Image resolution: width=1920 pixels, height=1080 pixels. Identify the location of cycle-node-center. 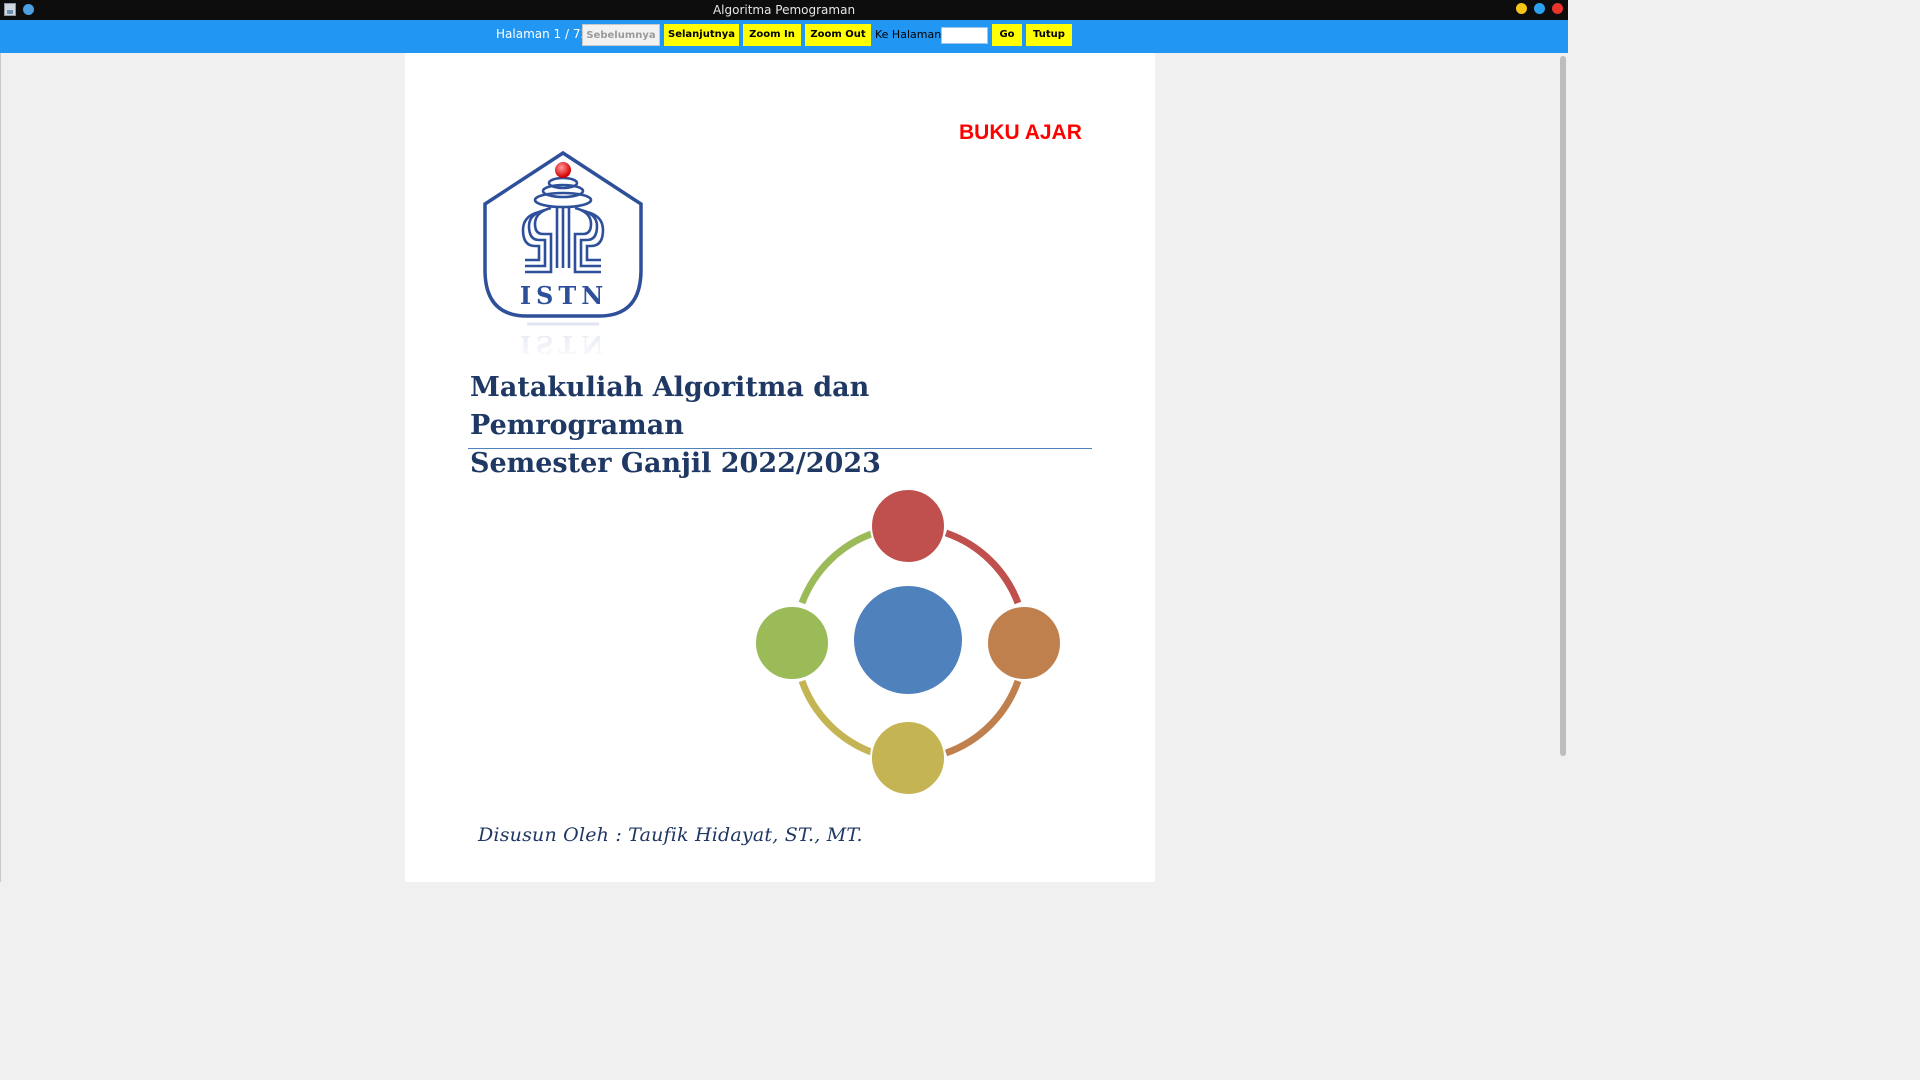
(908, 640).